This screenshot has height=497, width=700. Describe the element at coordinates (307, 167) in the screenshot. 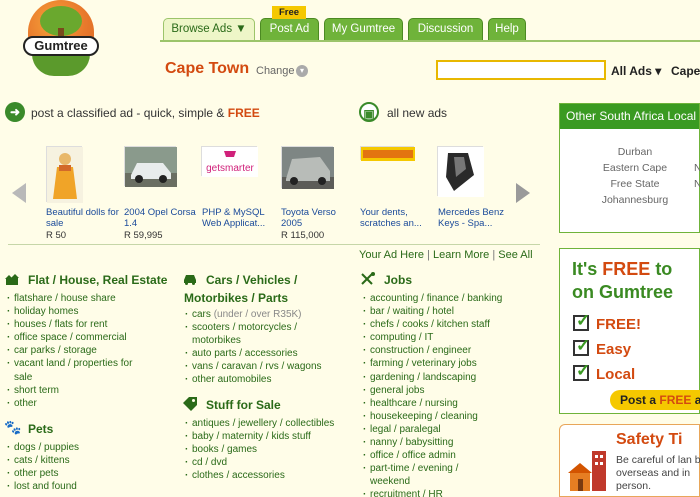

I see `ad-thumbnail-toyota` at that location.